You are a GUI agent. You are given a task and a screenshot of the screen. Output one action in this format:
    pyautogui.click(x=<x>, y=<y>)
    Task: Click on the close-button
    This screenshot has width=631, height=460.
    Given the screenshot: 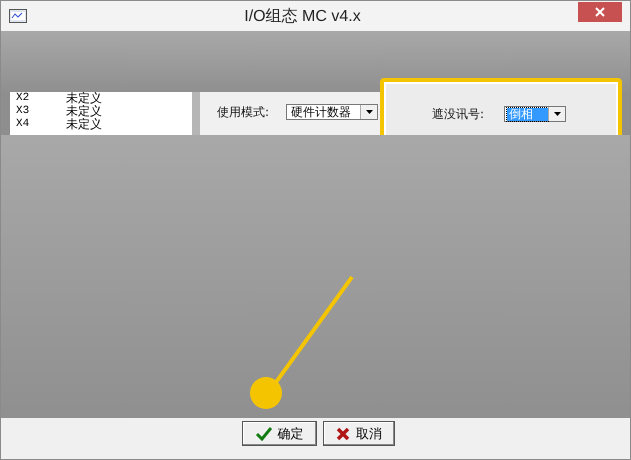 What is the action you would take?
    pyautogui.click(x=600, y=12)
    